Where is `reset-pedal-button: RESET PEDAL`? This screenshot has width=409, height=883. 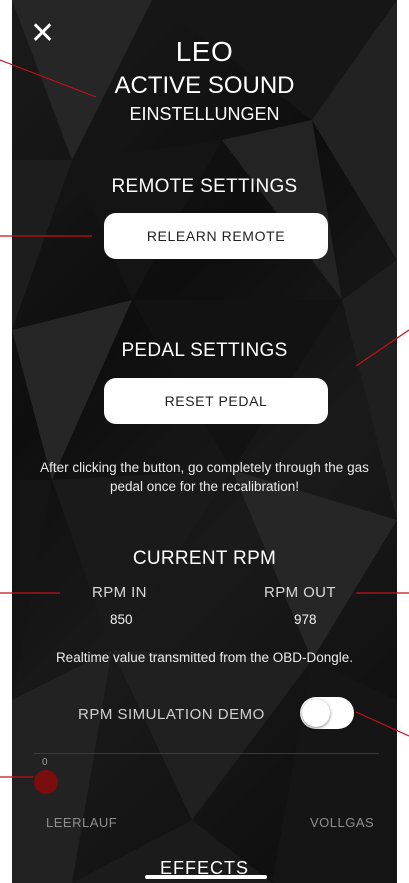
reset-pedal-button: RESET PEDAL is located at coordinates (216, 401).